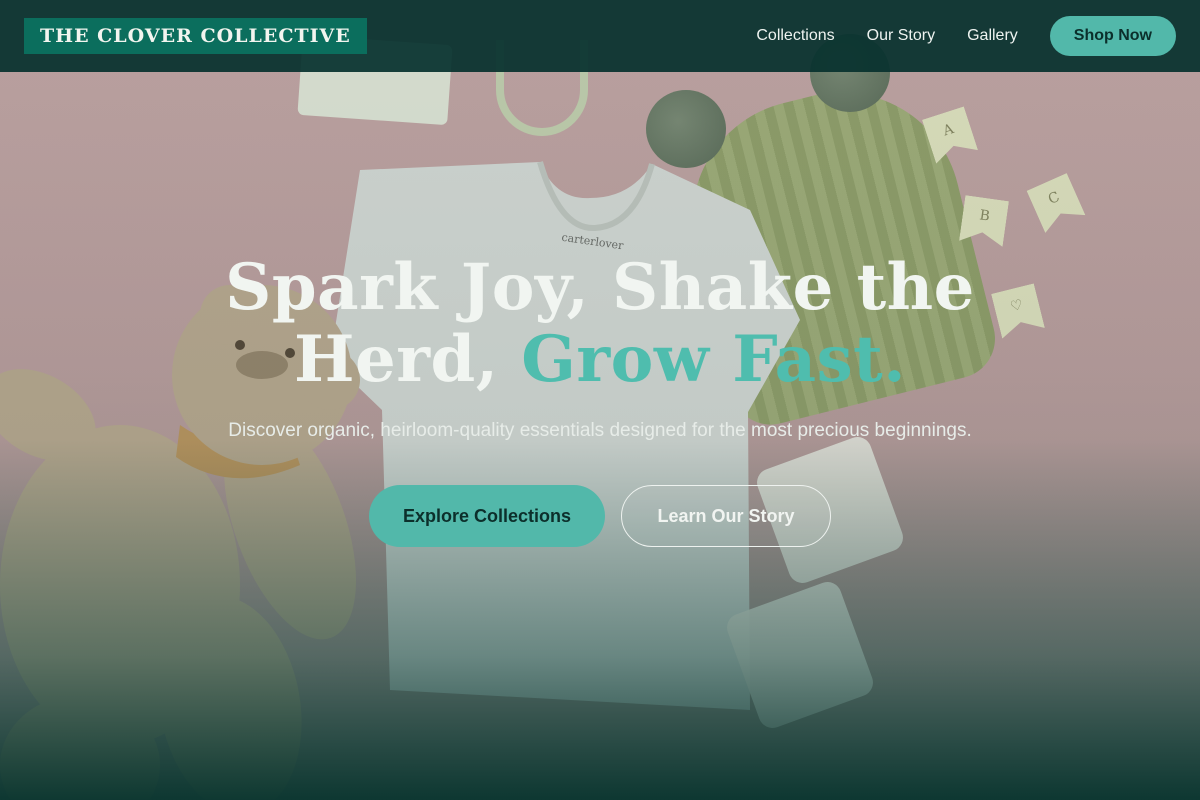  Describe the element at coordinates (992, 36) in the screenshot. I see `nav-link-gallery: Gallery` at that location.